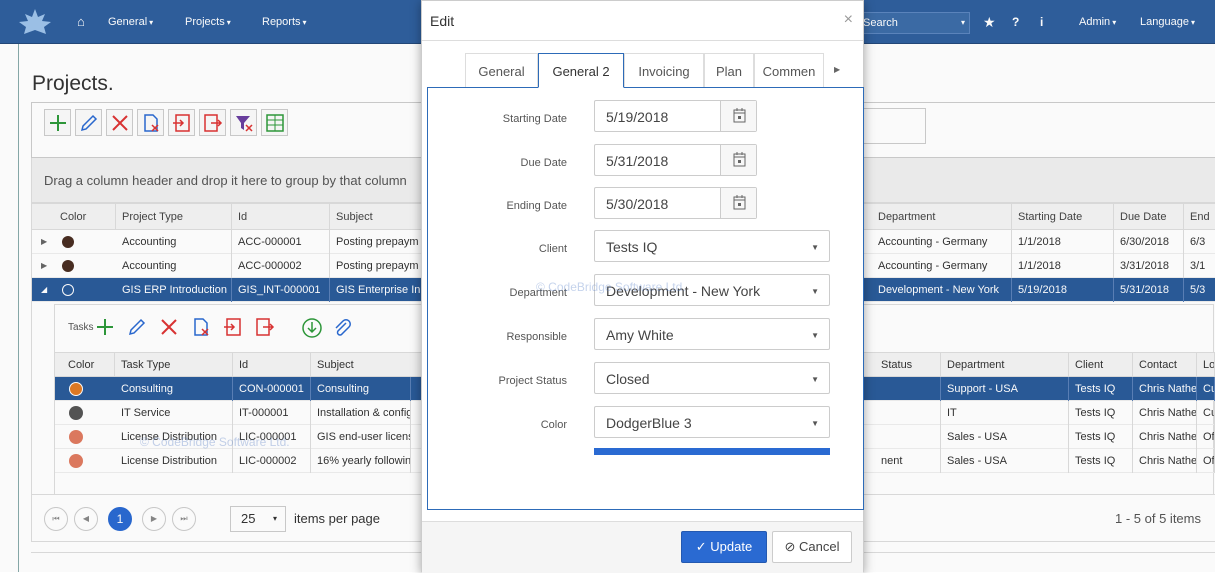 The image size is (1215, 573). Describe the element at coordinates (664, 70) in the screenshot. I see `tab-invoicing: Invoicing` at that location.